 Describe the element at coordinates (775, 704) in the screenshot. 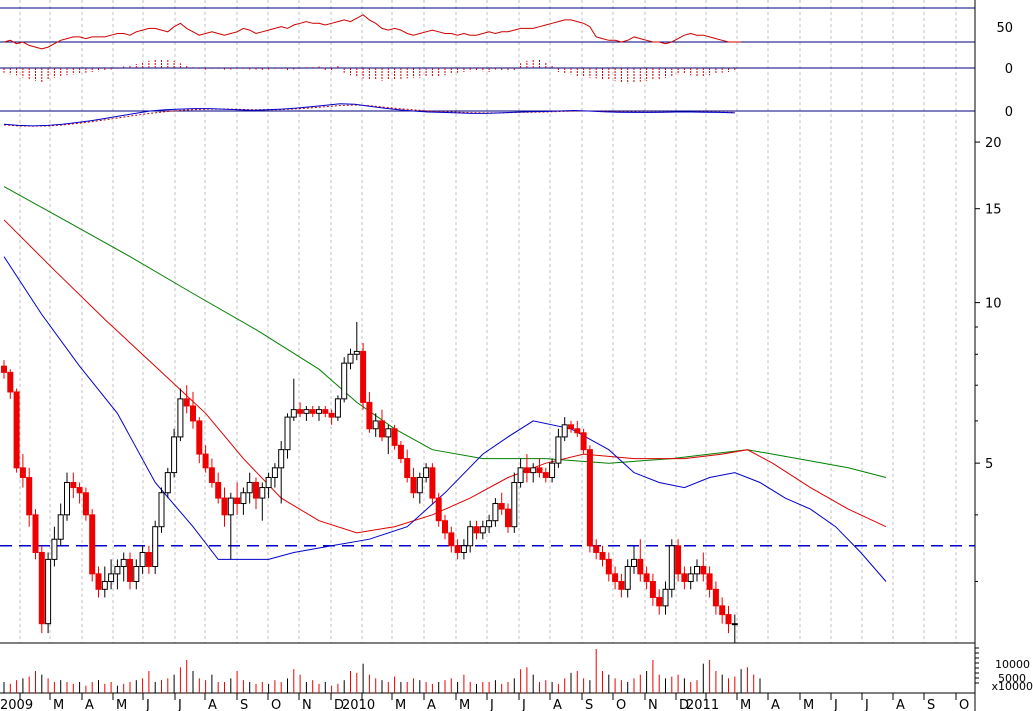

I see `x-label-24: A` at that location.